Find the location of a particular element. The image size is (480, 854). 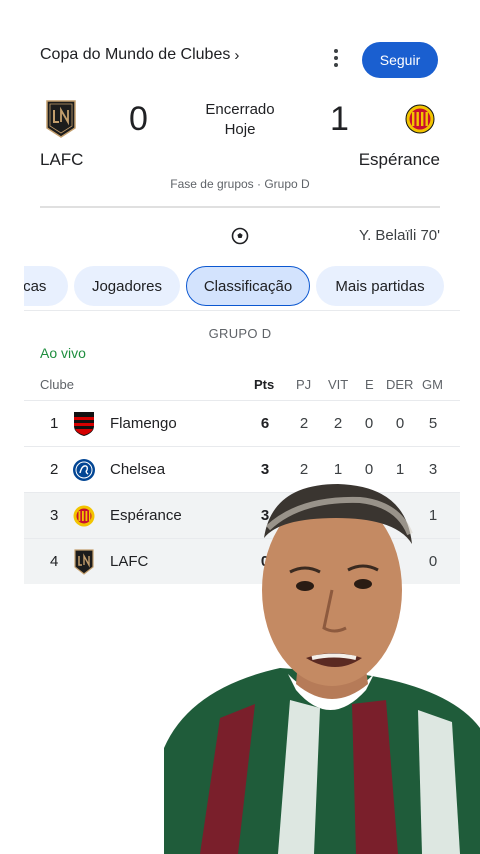

row-position: 2 is located at coordinates (54, 469).